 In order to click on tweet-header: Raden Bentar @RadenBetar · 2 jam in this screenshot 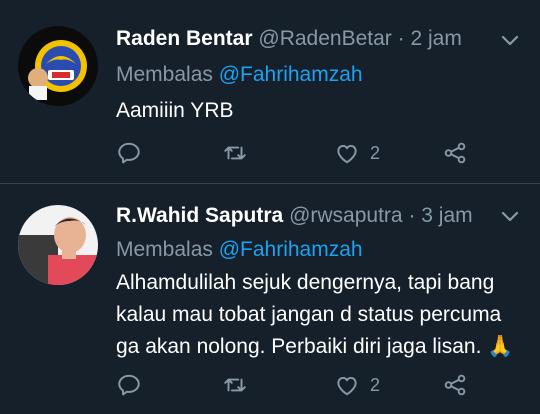, I will do `click(308, 39)`.